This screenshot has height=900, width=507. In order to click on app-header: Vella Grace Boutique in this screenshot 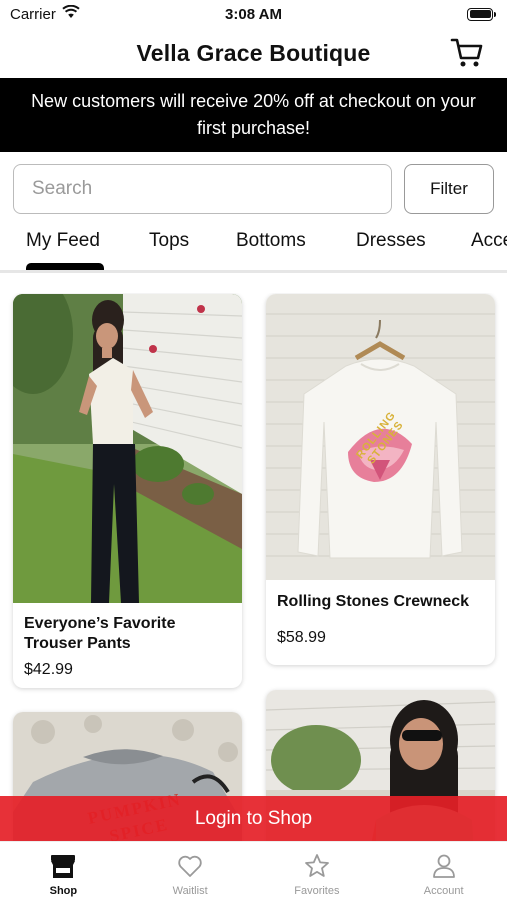, I will do `click(253, 53)`.